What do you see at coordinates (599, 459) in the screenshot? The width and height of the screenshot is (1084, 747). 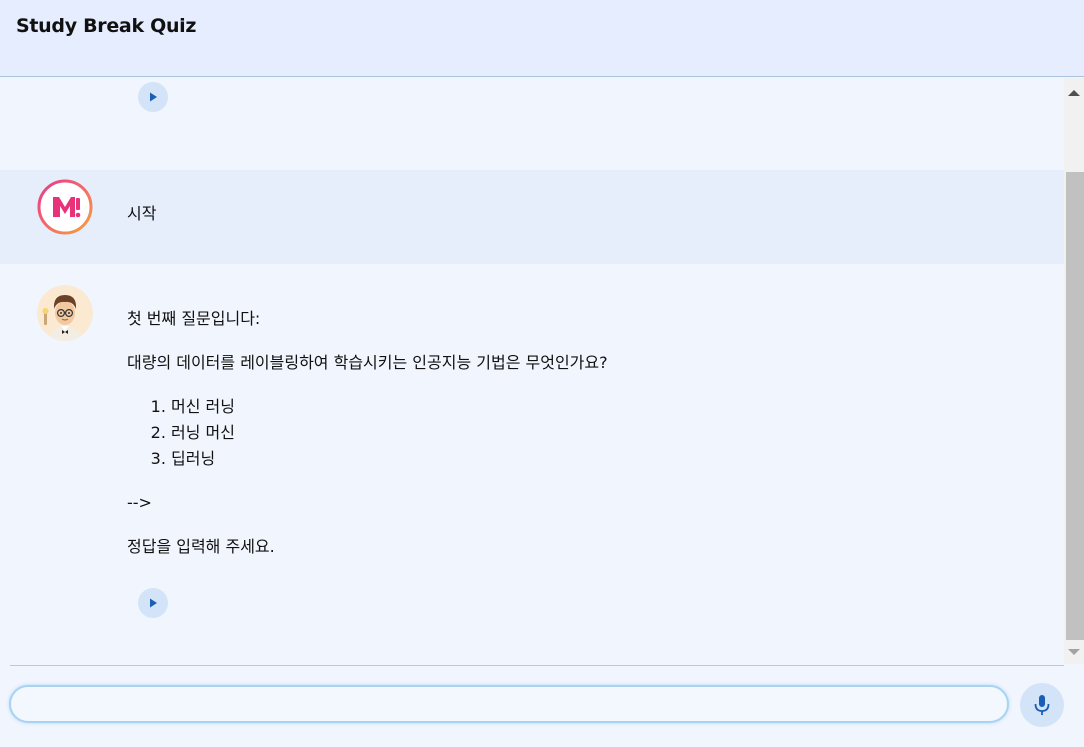 I see `option-item: 딥러닝` at bounding box center [599, 459].